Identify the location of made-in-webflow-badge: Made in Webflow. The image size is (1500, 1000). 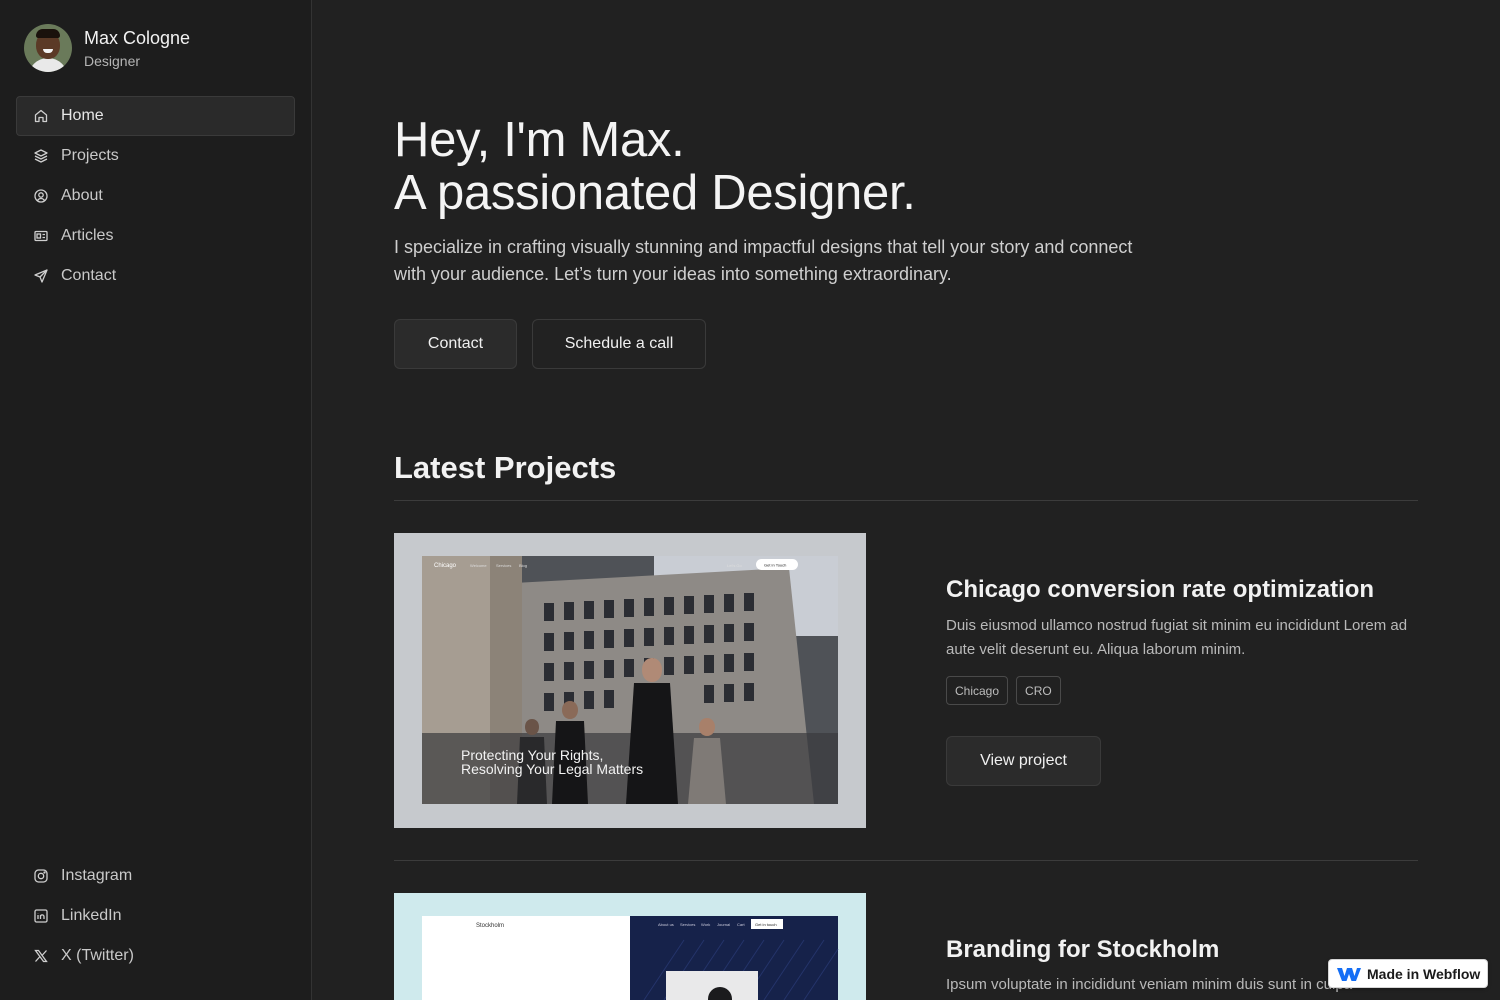
(1408, 973).